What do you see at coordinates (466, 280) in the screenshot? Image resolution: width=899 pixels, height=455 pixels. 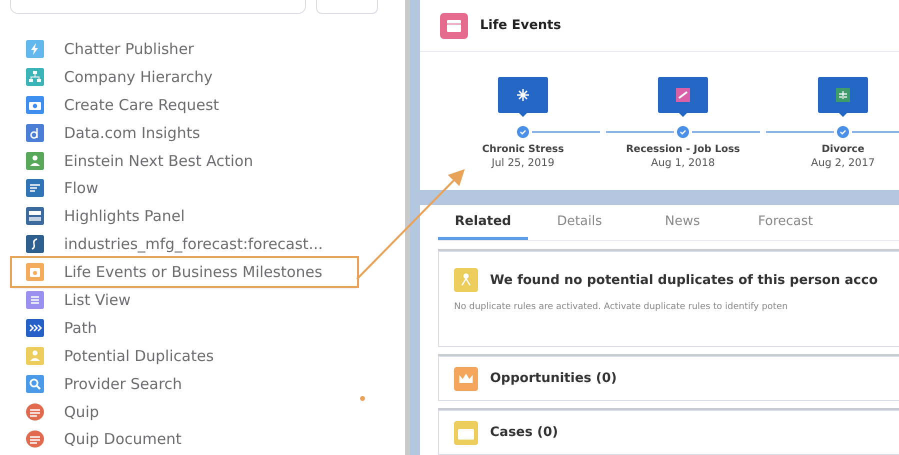 I see `duplicates-icon` at bounding box center [466, 280].